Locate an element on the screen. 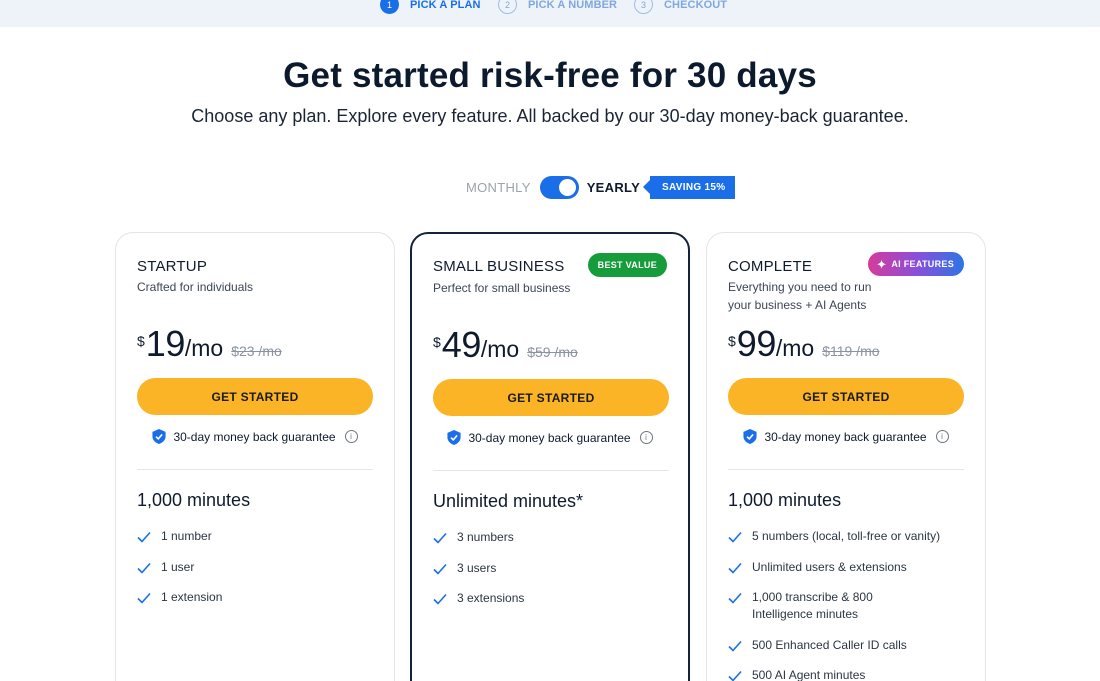  list-item: 3 extensions is located at coordinates (551, 598).